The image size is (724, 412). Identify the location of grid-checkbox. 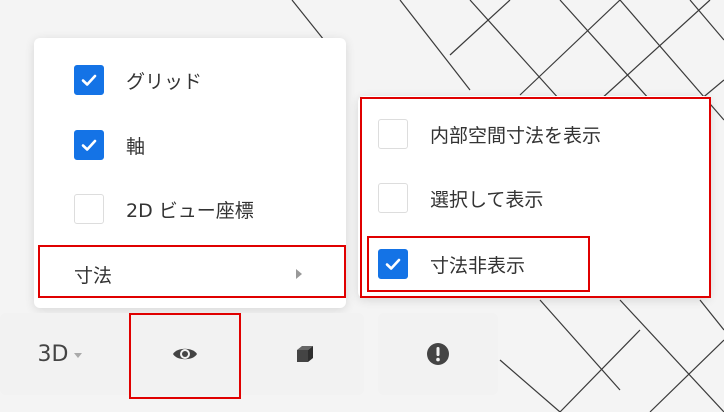
(89, 80).